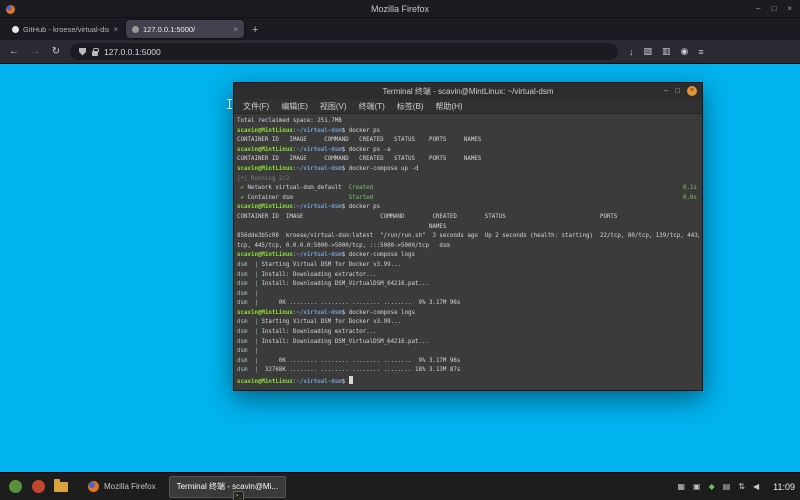 The height and width of the screenshot is (500, 800). I want to click on back-button: ←, so click(14, 51).